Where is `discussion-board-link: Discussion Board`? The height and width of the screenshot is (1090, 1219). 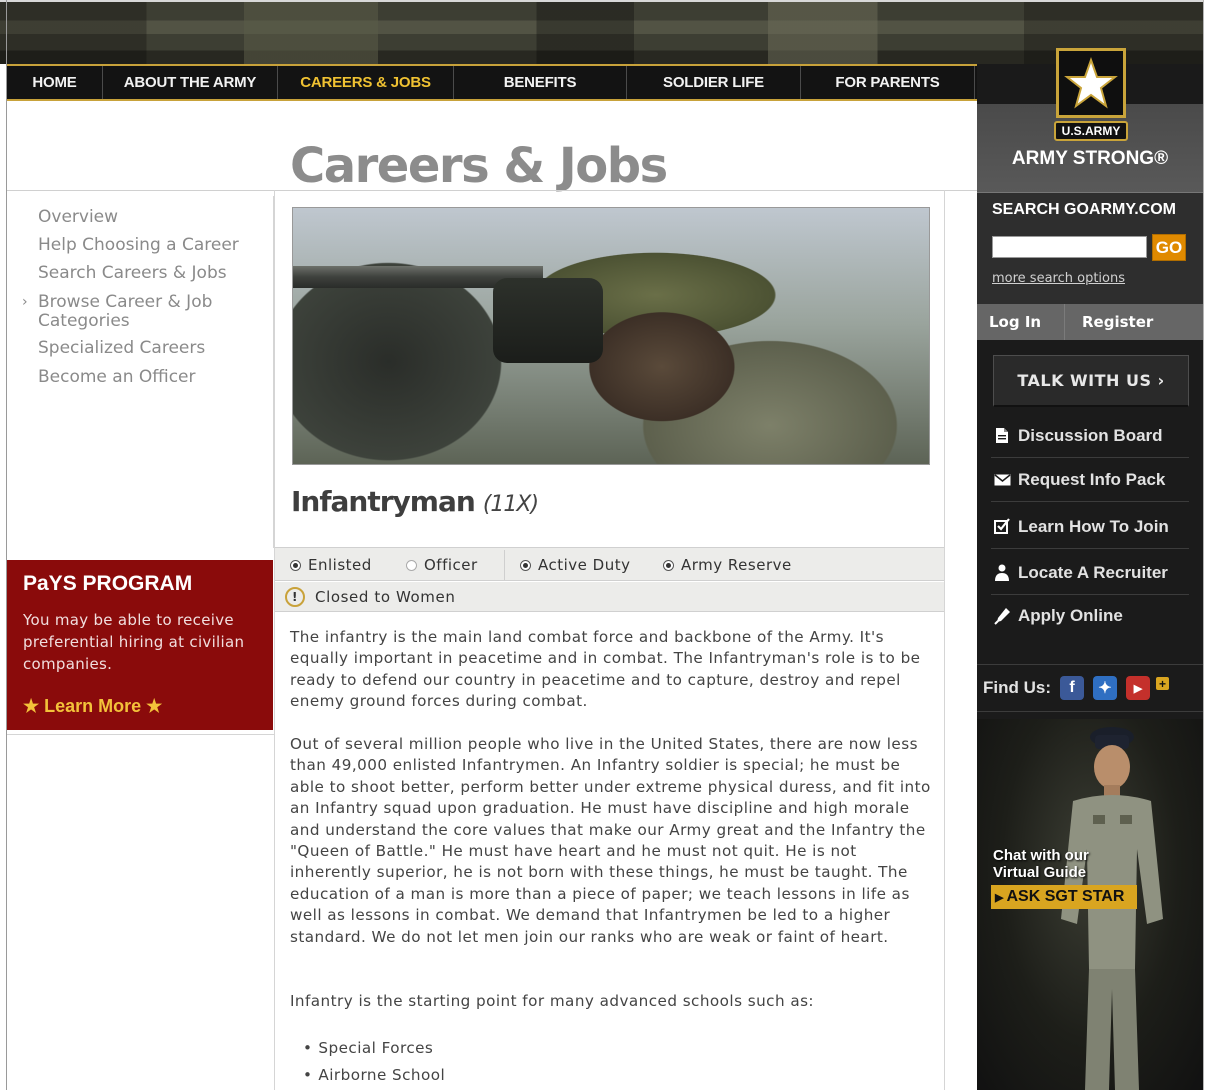 discussion-board-link: Discussion Board is located at coordinates (1090, 436).